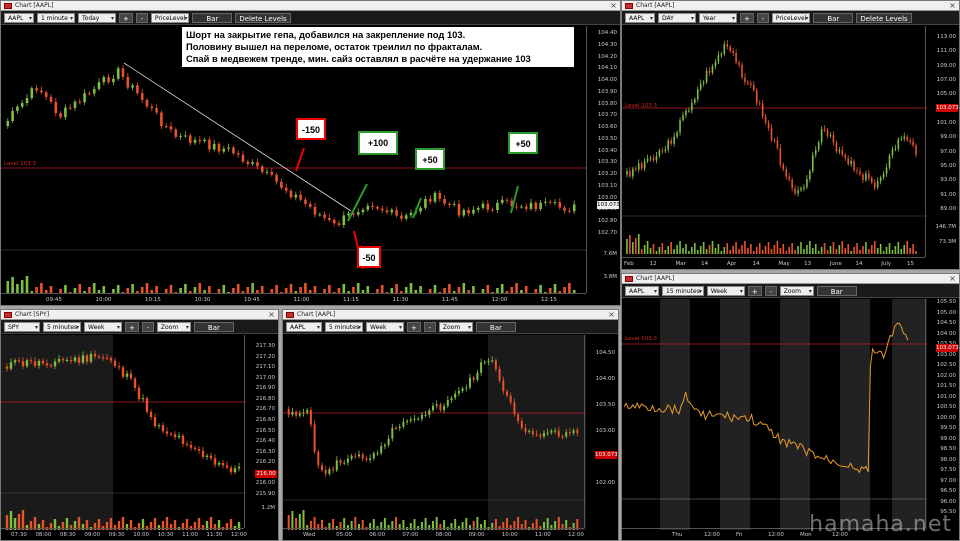 This screenshot has height=541, width=960. I want to click on interval-select: 1 minute, so click(56, 18).